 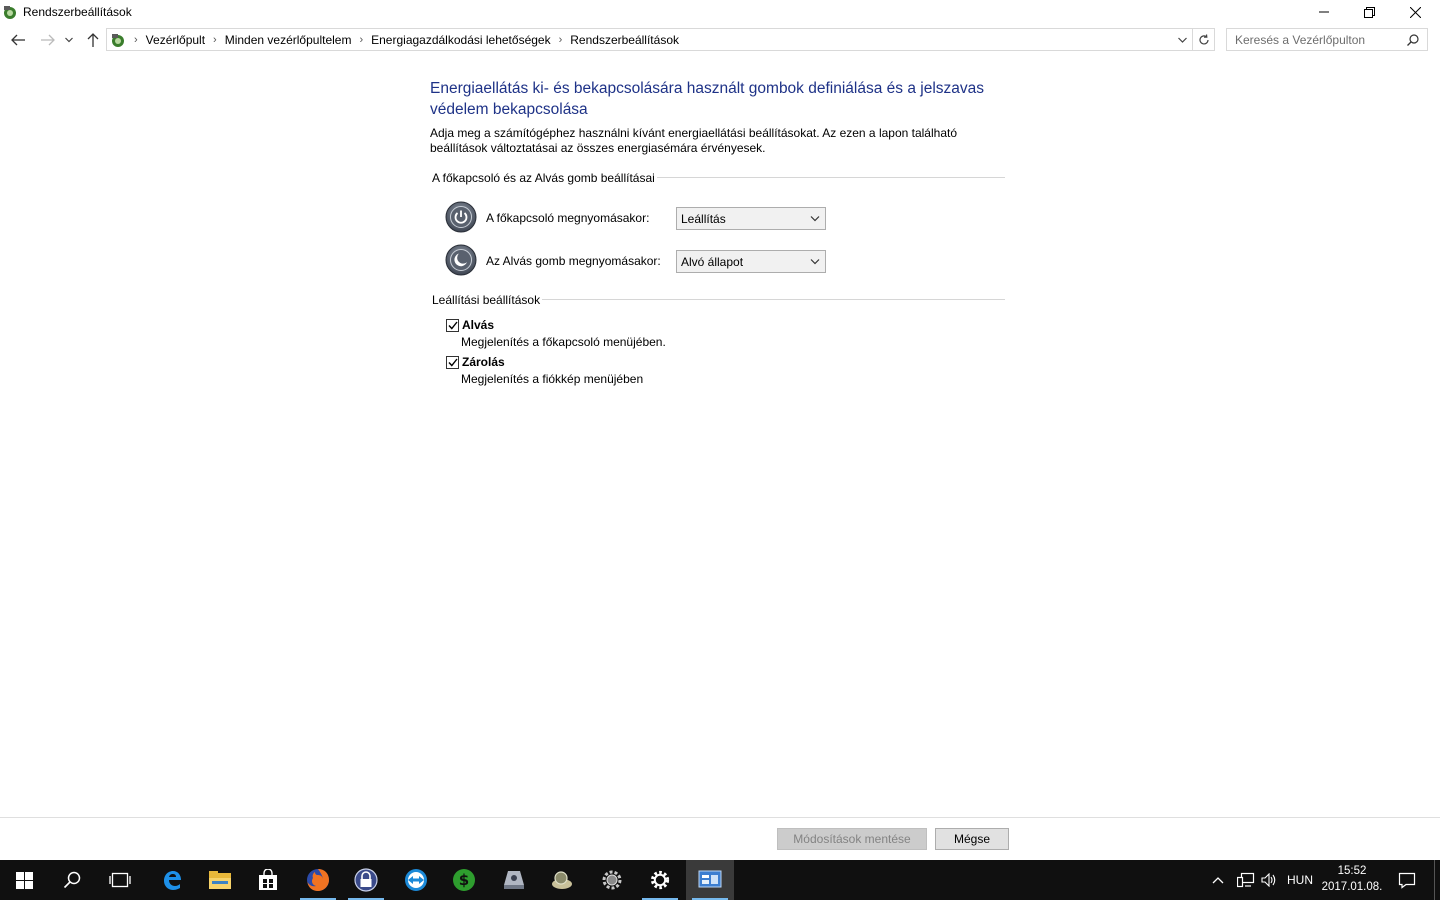 What do you see at coordinates (461, 260) in the screenshot?
I see `sleep-button-icon` at bounding box center [461, 260].